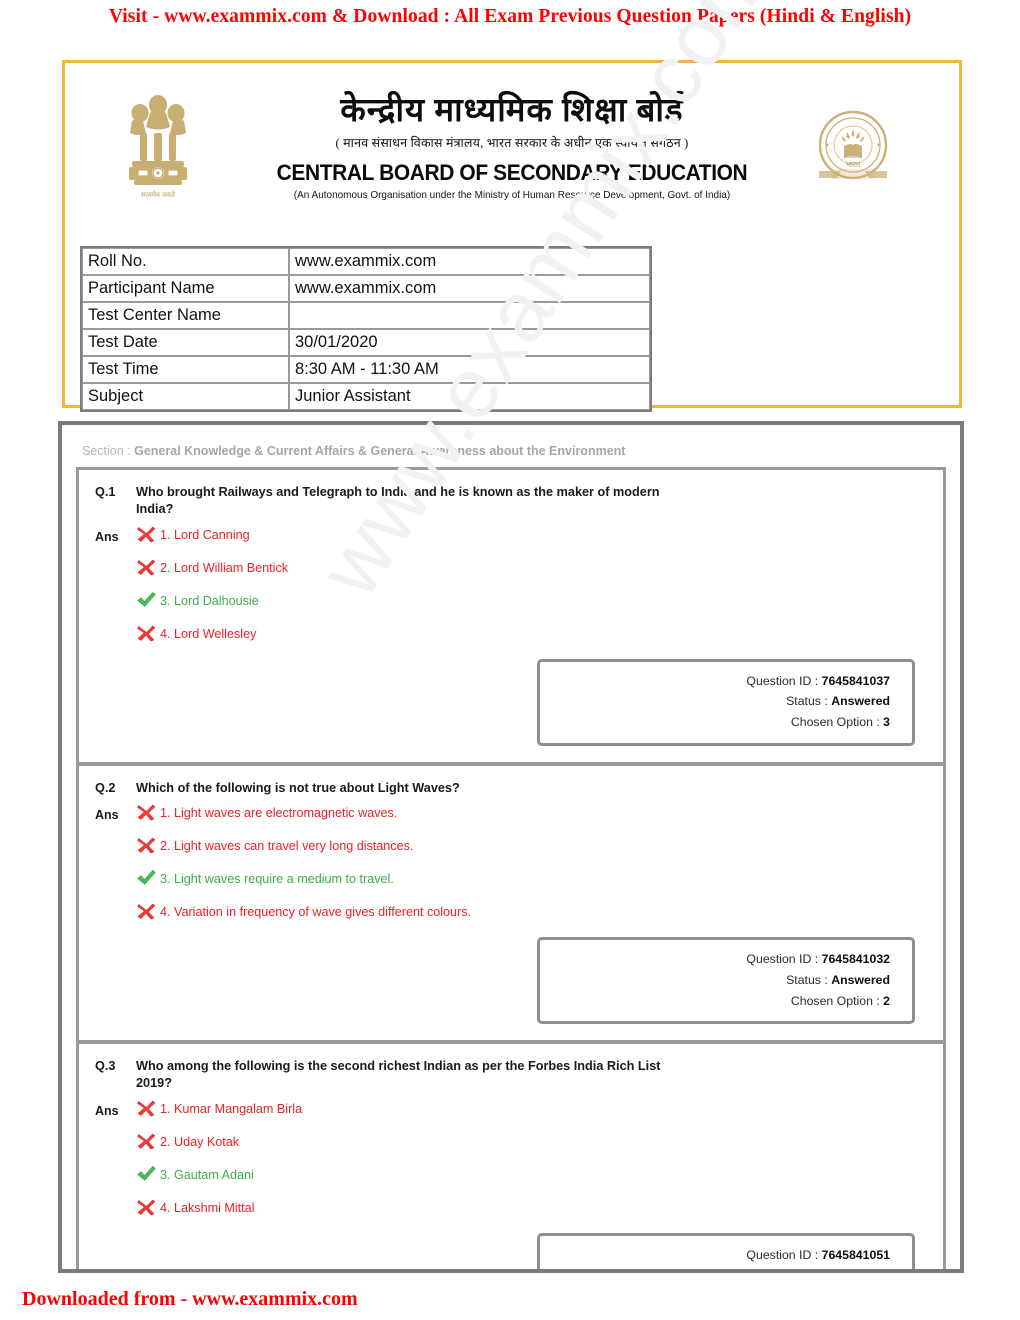  Describe the element at coordinates (469, 315) in the screenshot. I see `candidate-info-value` at that location.